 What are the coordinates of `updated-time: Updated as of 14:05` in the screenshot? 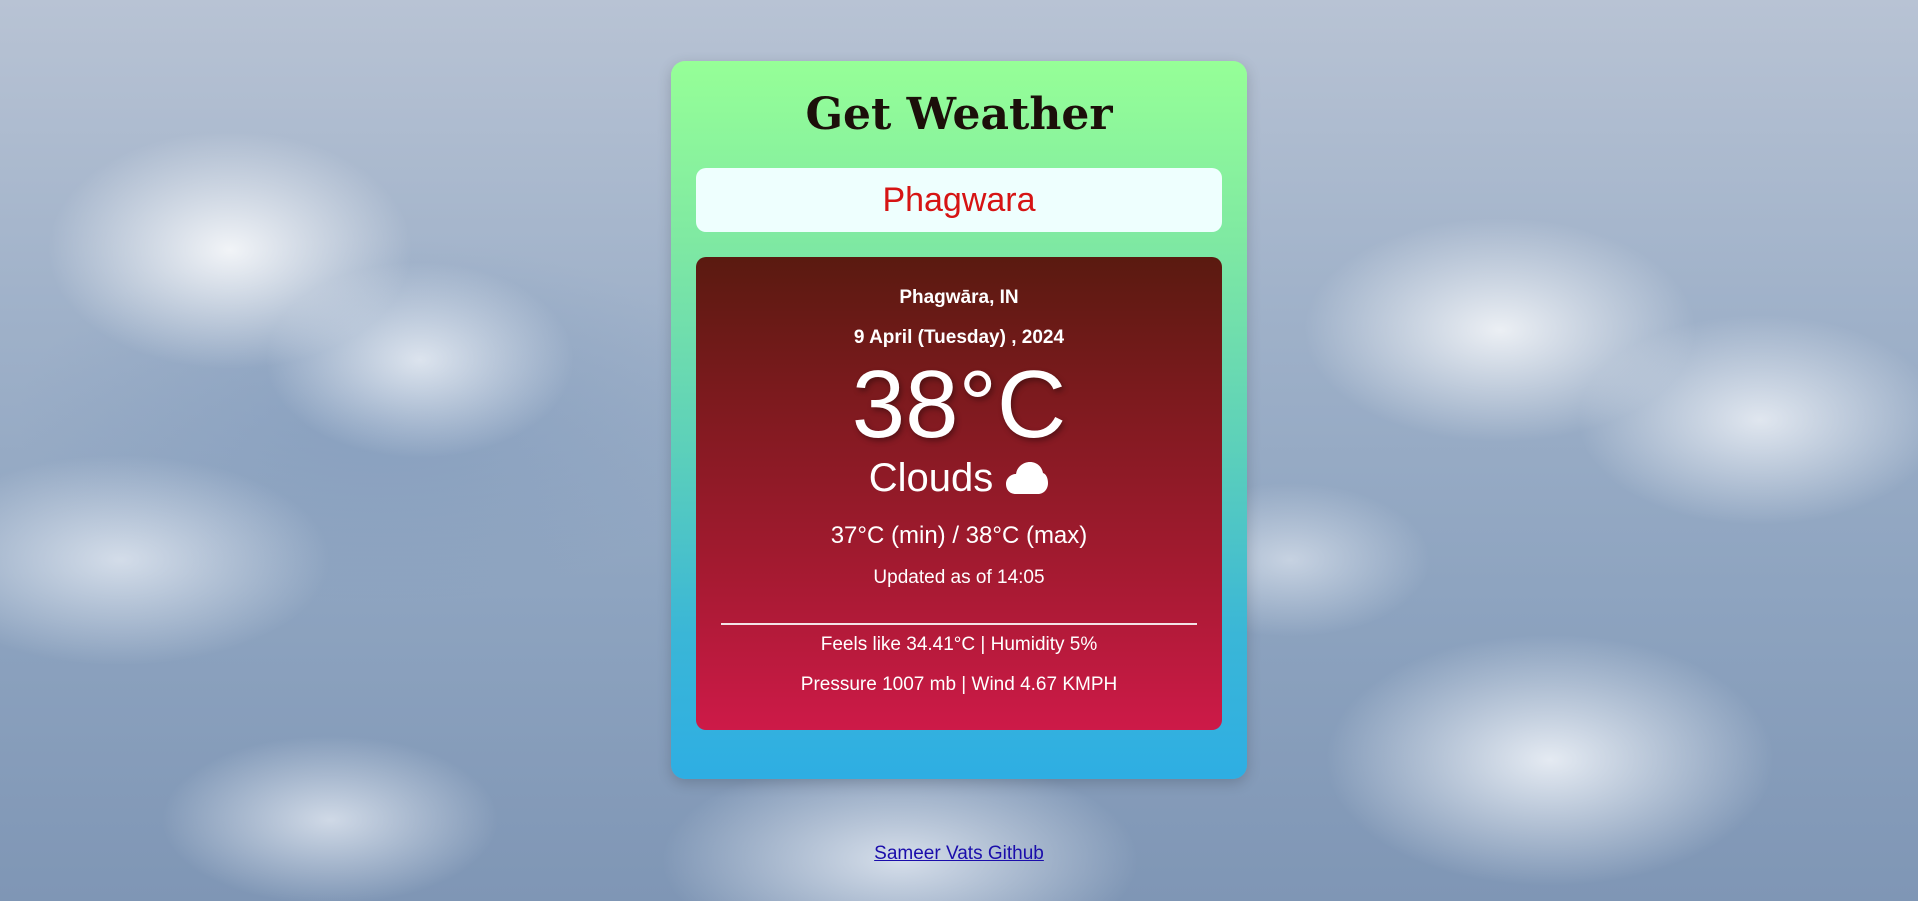 It's located at (959, 577).